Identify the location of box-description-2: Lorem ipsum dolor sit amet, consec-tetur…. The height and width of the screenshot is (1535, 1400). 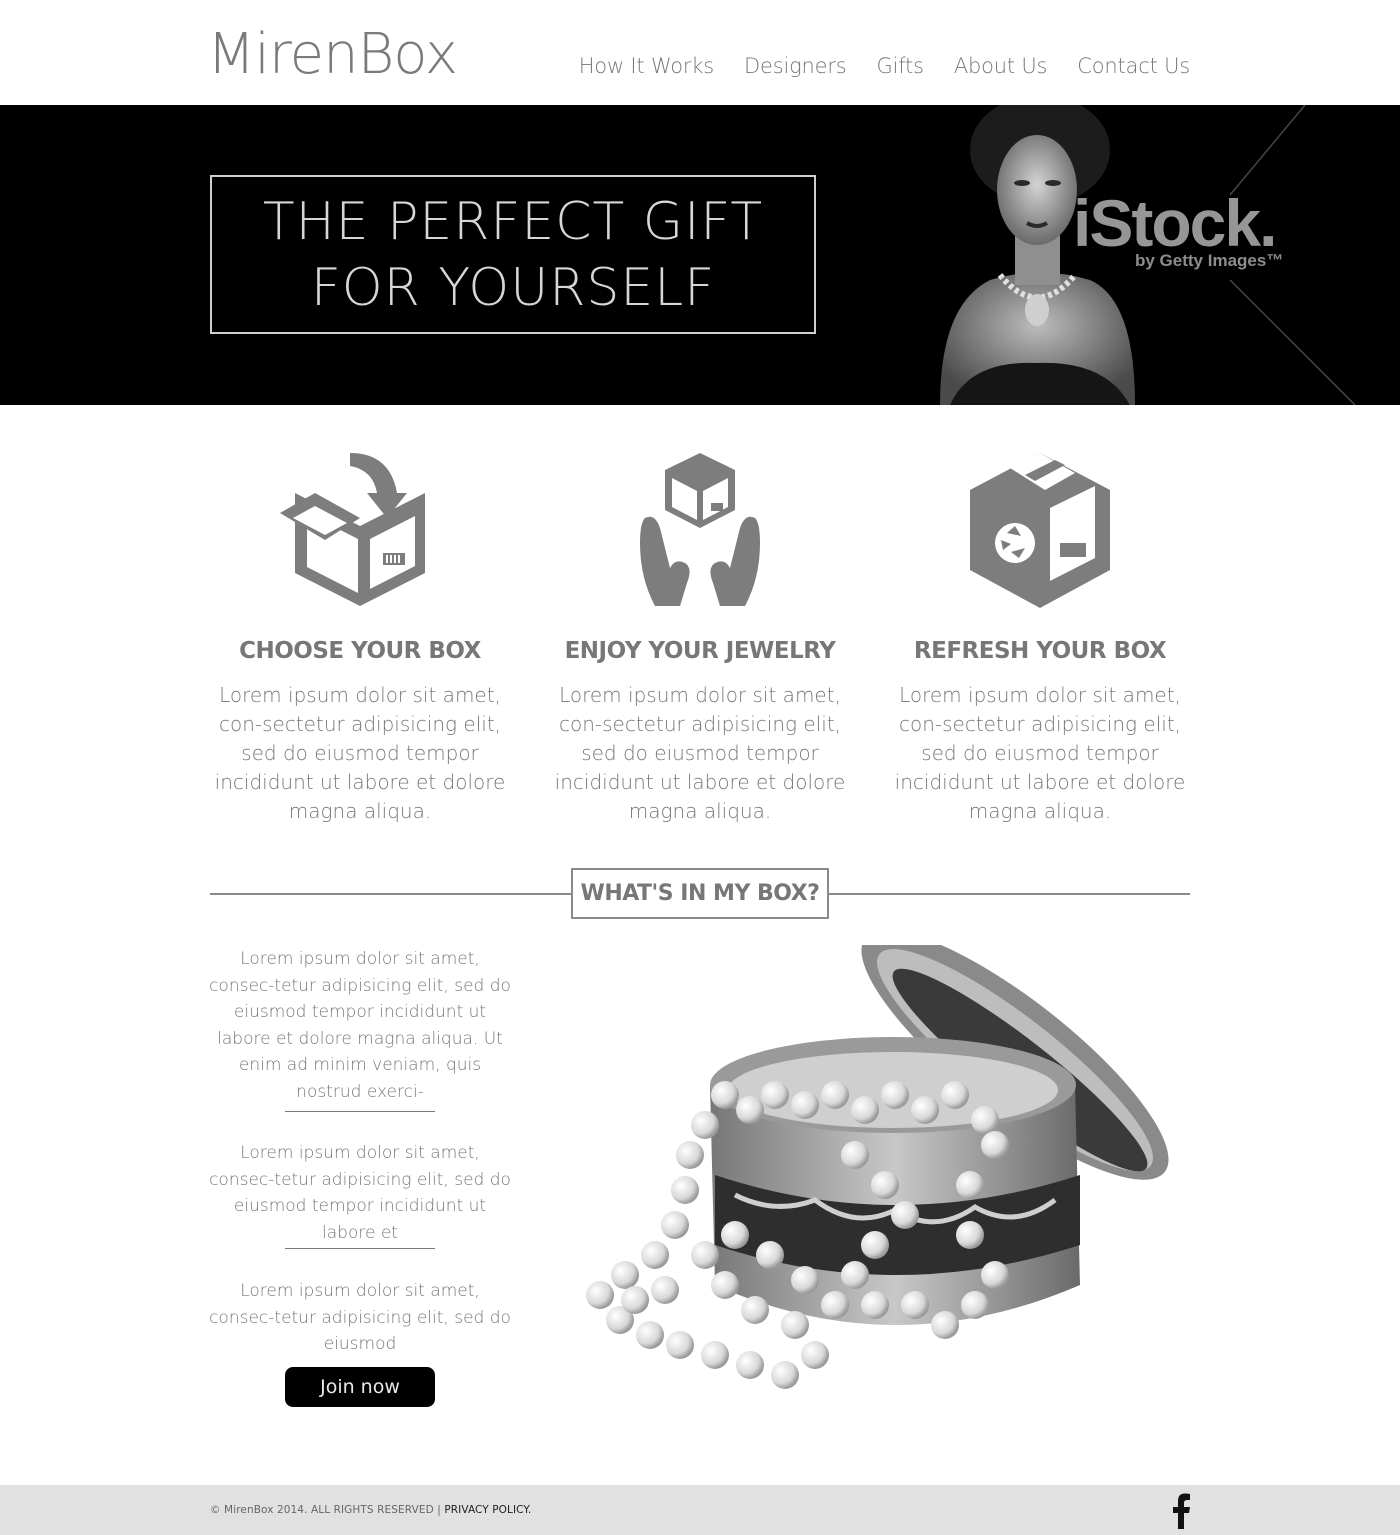
(360, 1193).